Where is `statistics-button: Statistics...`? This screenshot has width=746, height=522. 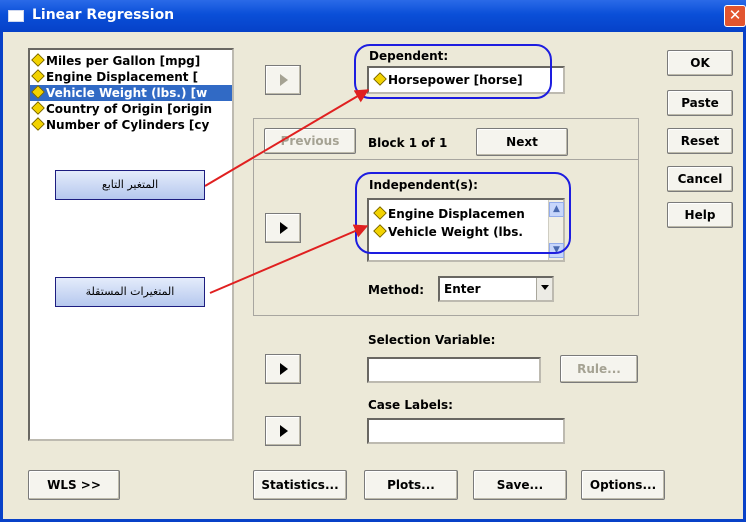
statistics-button: Statistics... is located at coordinates (300, 485).